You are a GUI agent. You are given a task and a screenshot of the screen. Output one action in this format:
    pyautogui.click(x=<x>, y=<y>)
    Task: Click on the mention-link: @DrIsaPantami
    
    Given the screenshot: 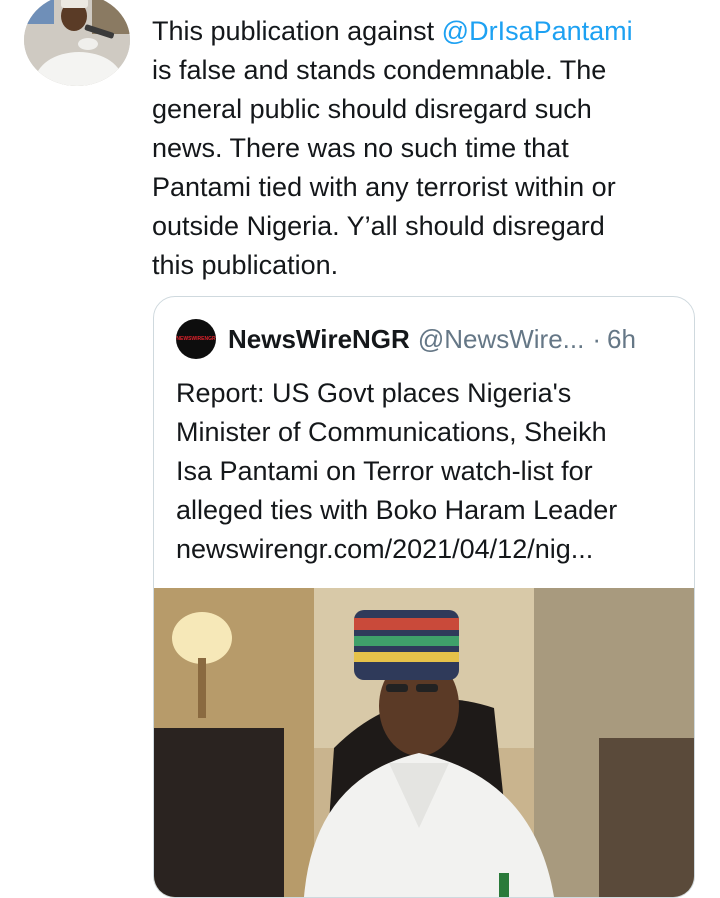 What is the action you would take?
    pyautogui.click(x=537, y=31)
    